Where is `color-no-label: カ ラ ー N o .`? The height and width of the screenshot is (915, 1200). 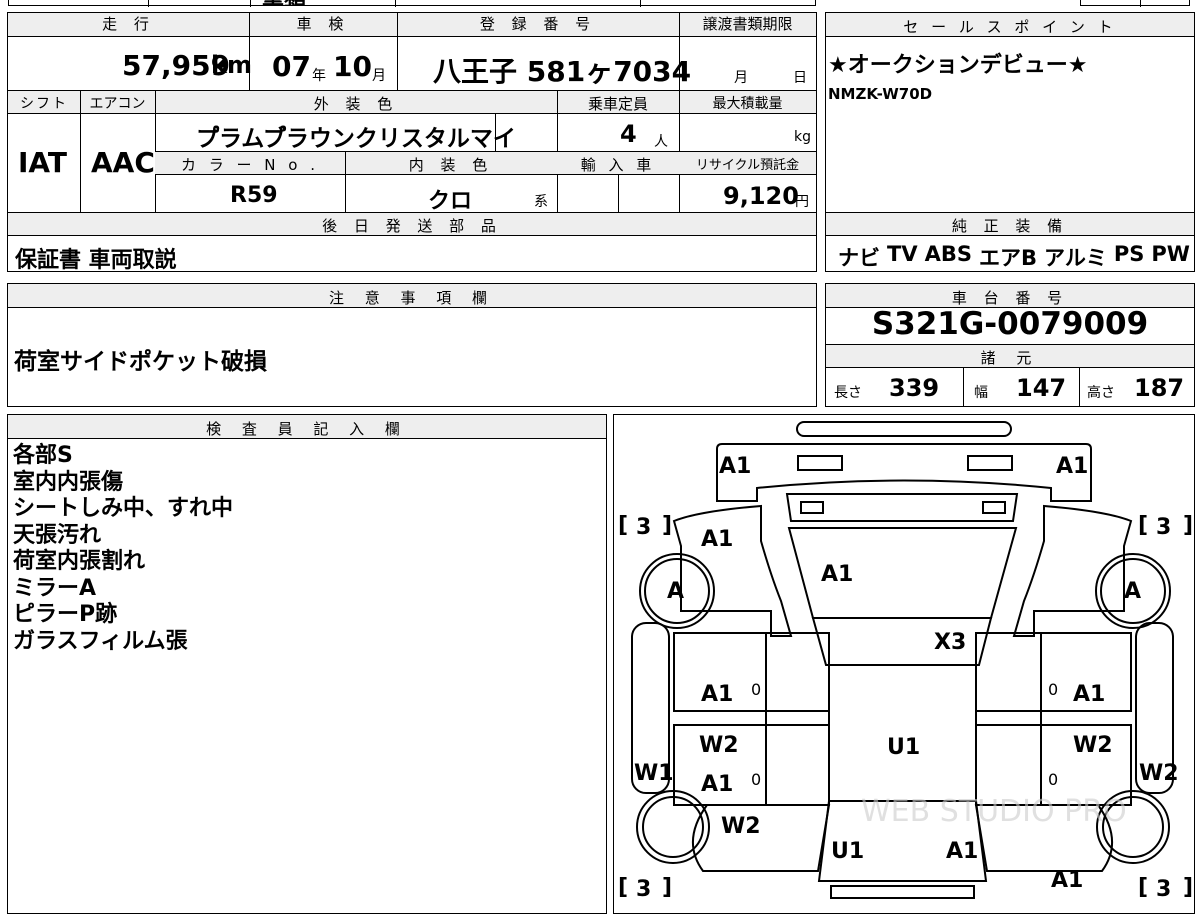 color-no-label: カ ラ ー N o . is located at coordinates (249, 165).